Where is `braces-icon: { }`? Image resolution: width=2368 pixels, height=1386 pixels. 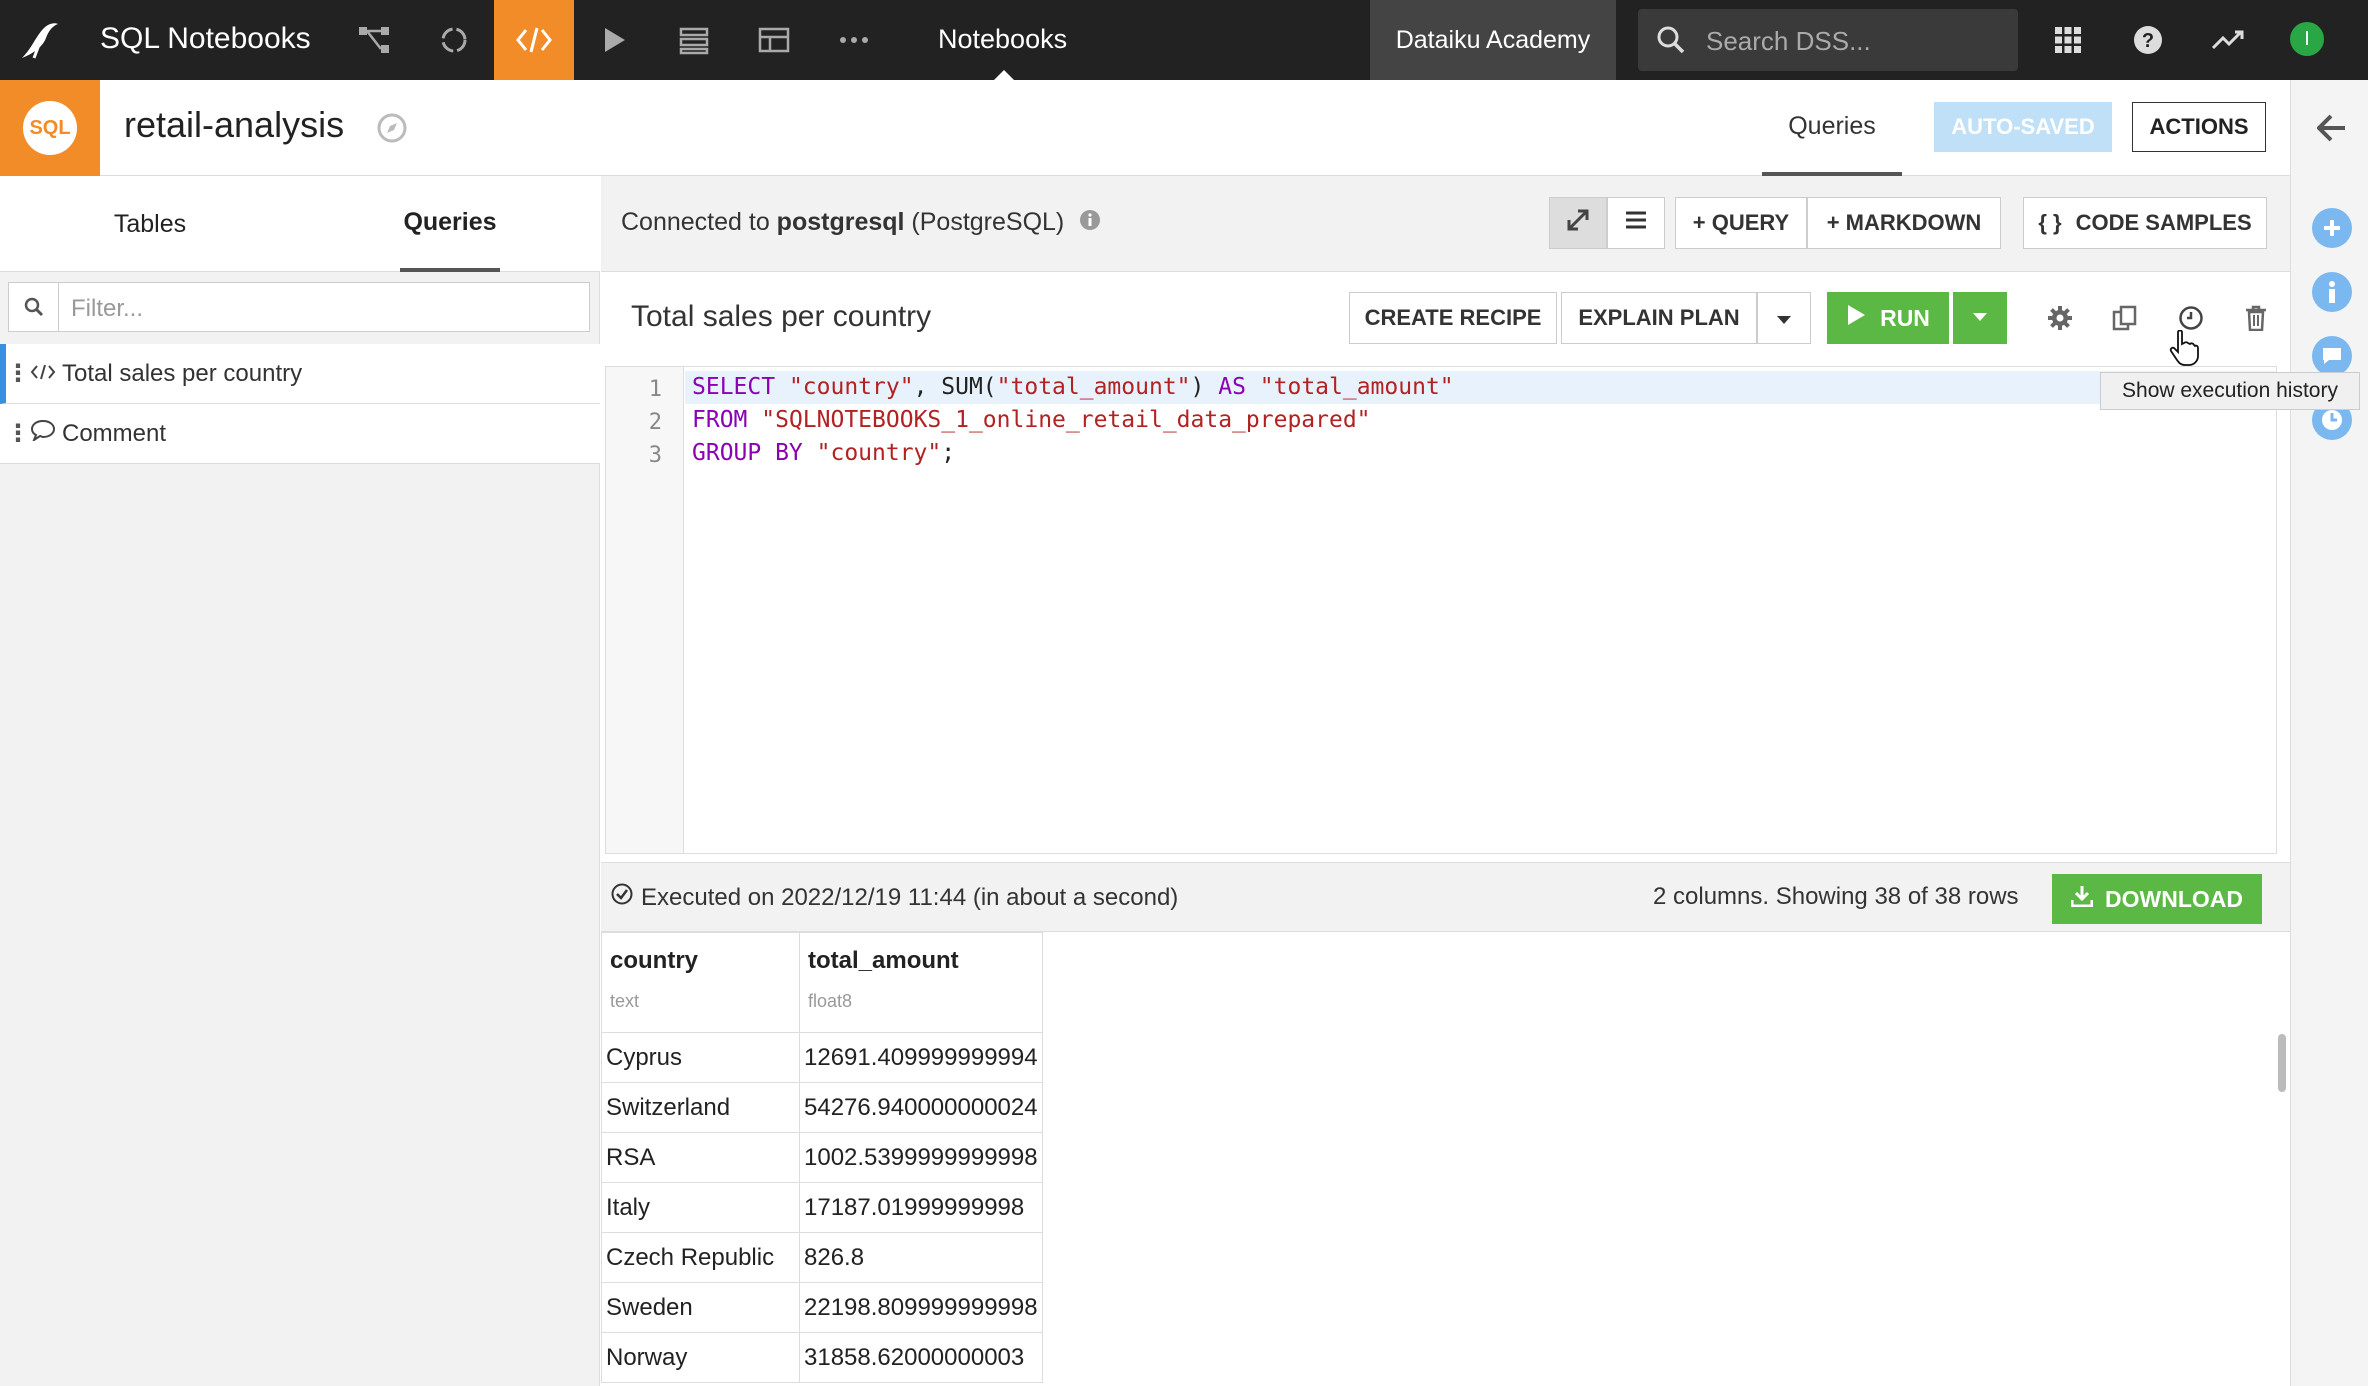
braces-icon: { } is located at coordinates (2050, 222).